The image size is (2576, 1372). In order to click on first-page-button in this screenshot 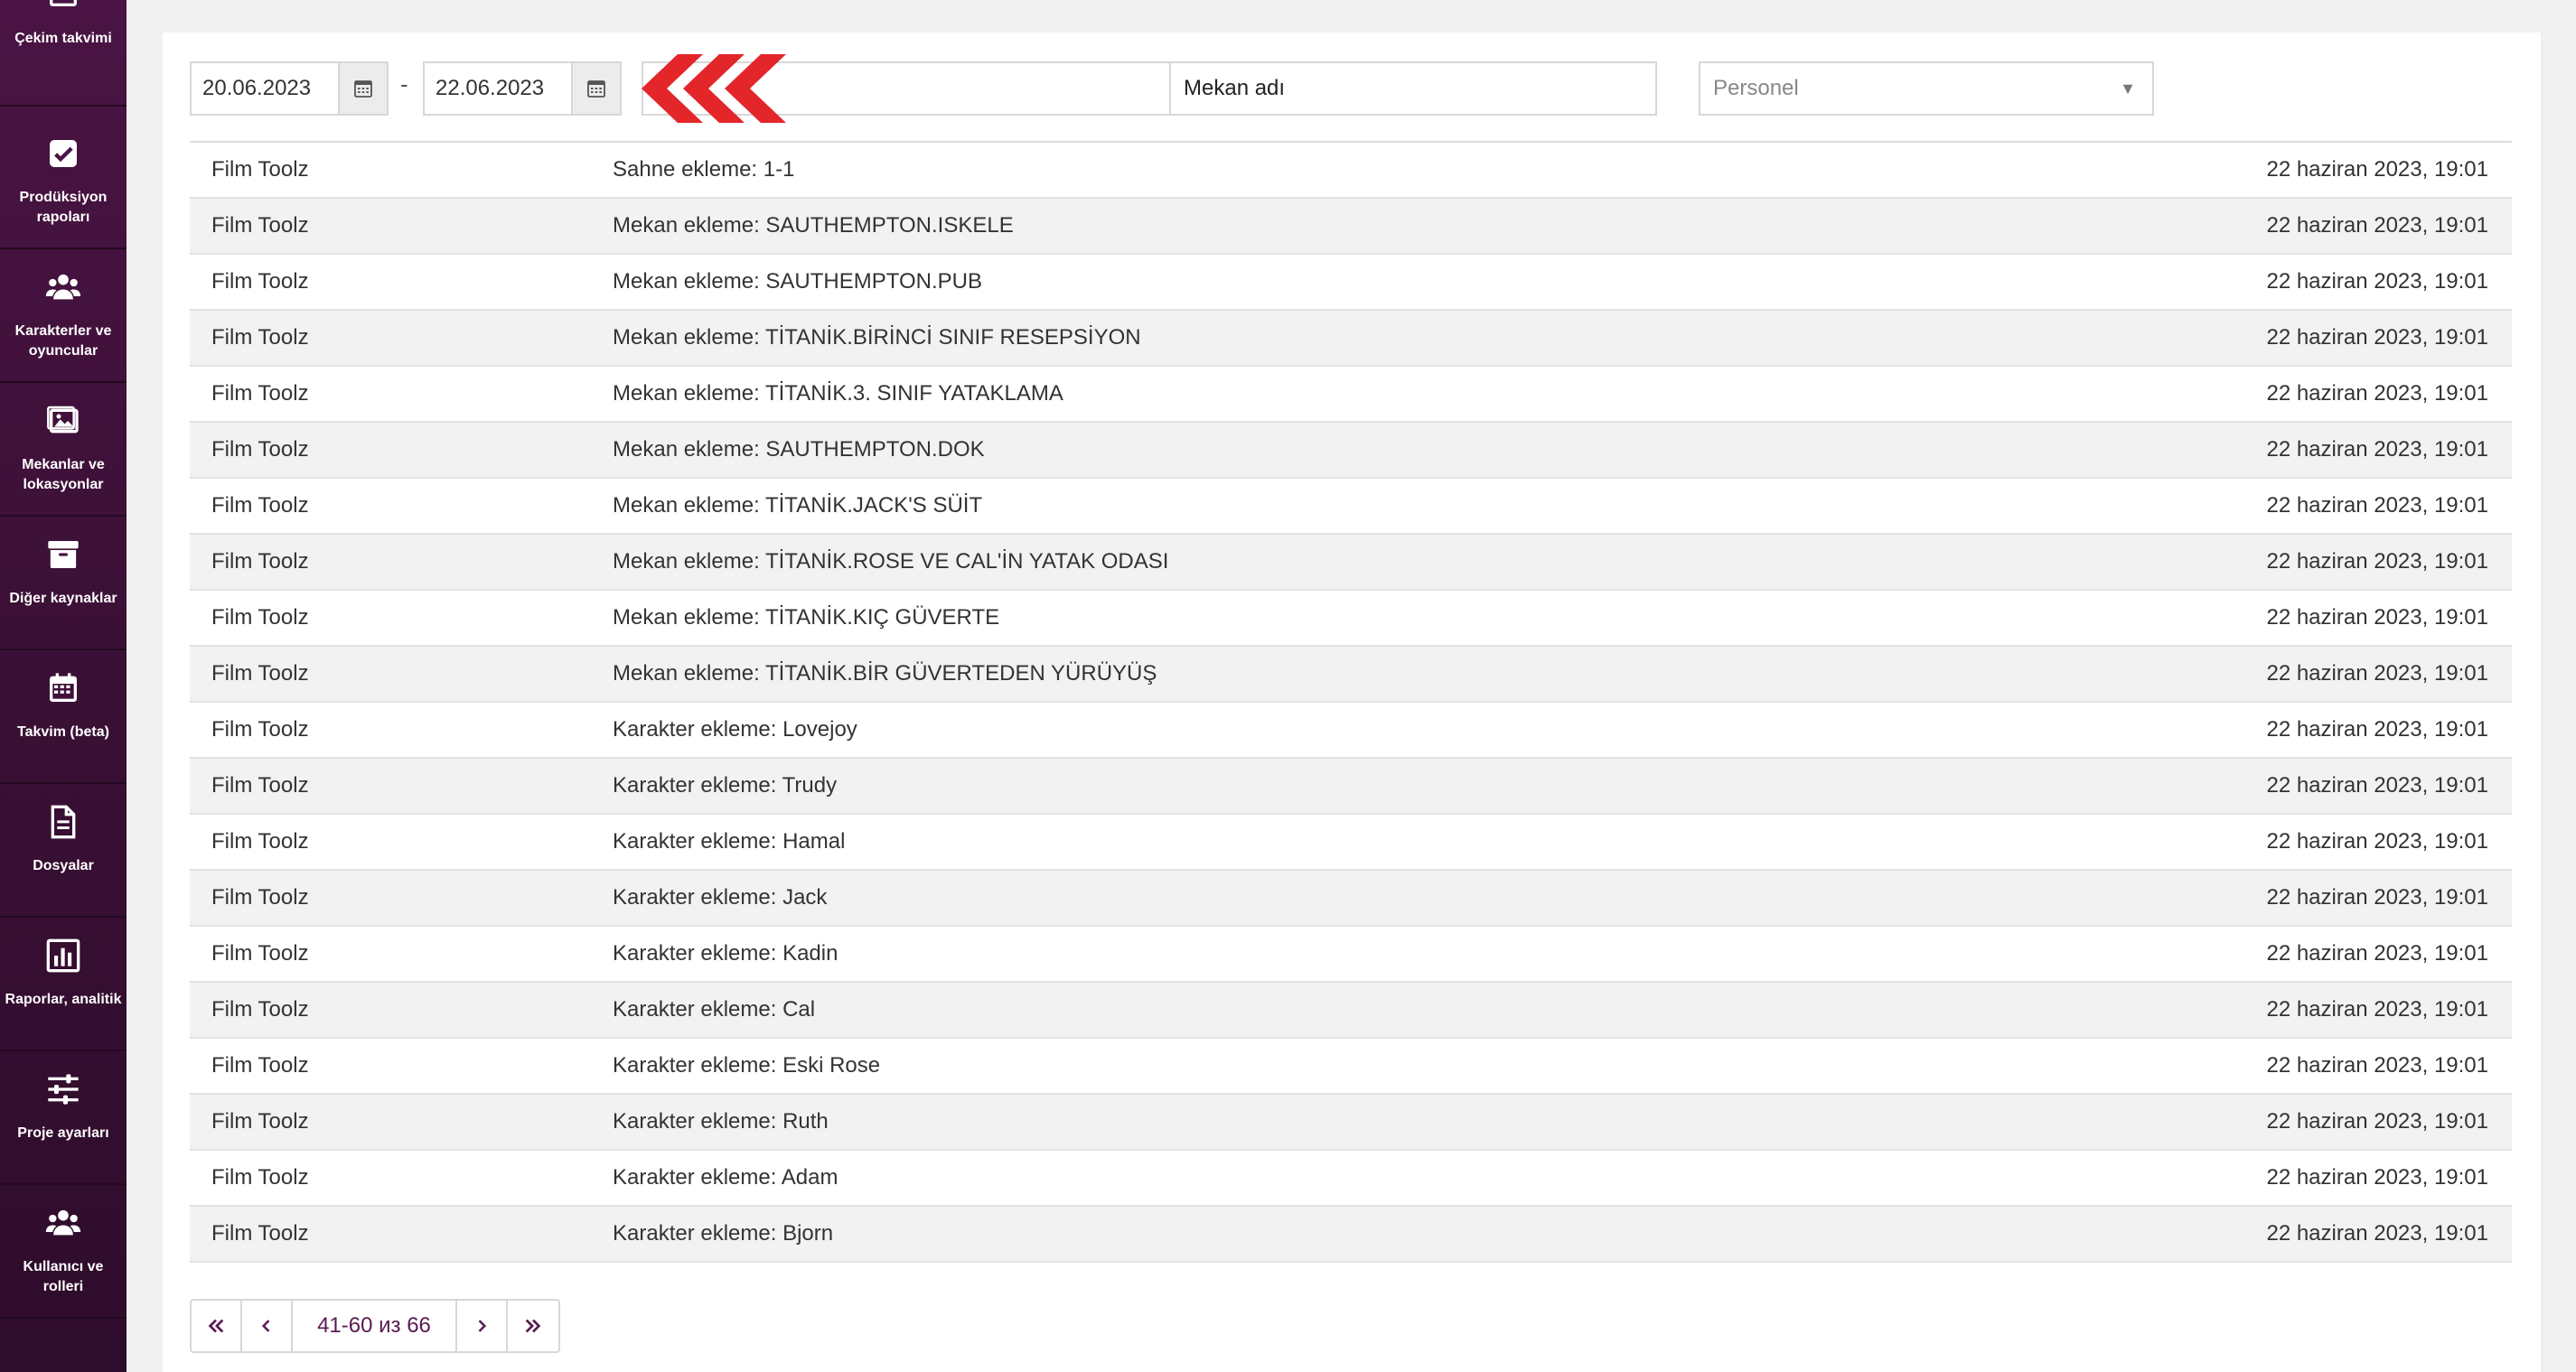, I will do `click(217, 1326)`.